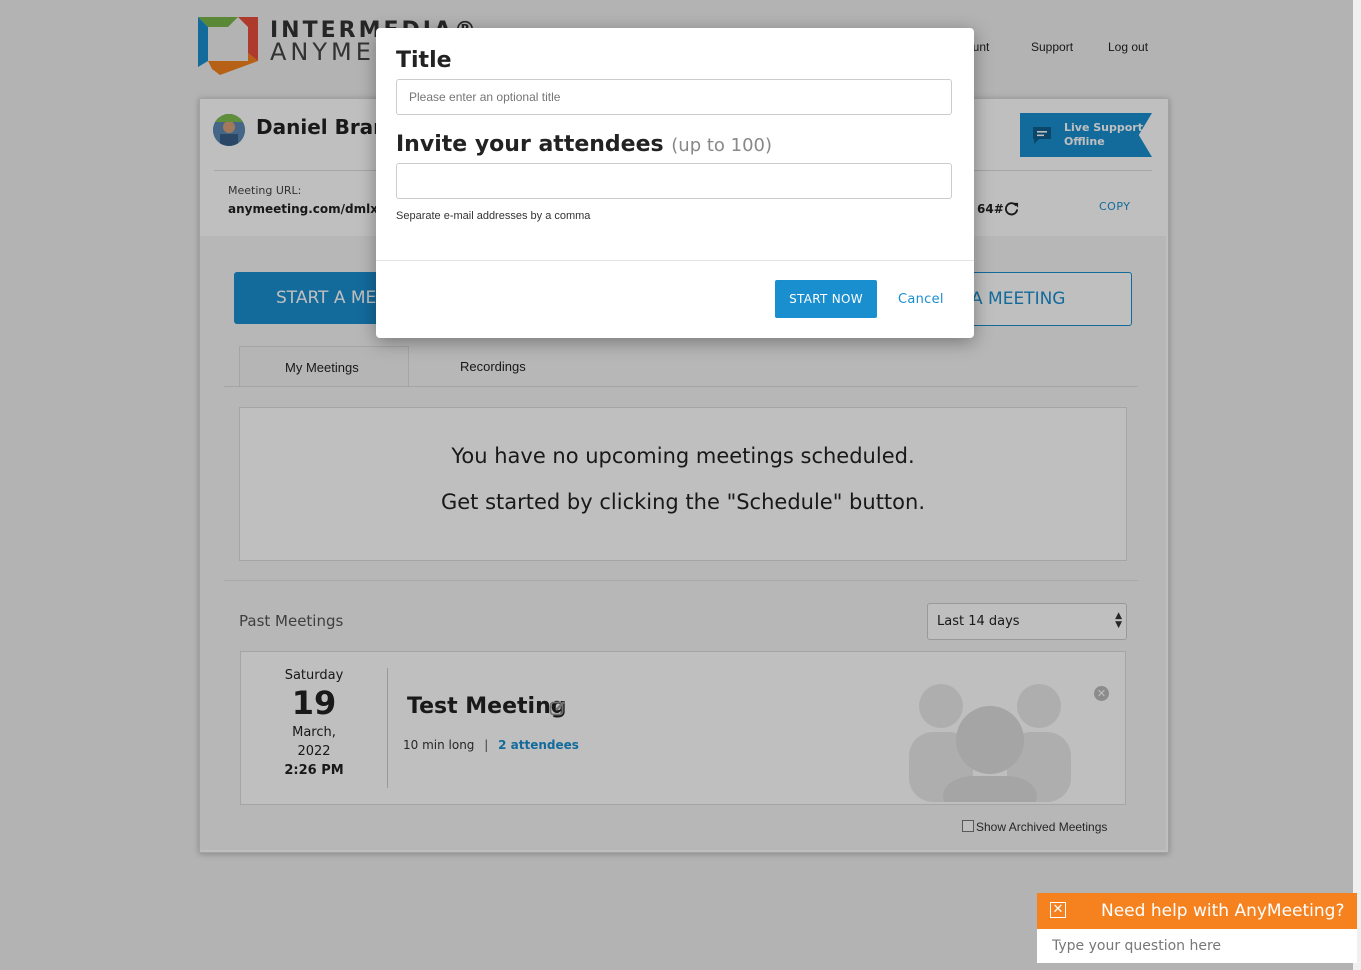  What do you see at coordinates (424, 60) in the screenshot?
I see `title-heading: Title` at bounding box center [424, 60].